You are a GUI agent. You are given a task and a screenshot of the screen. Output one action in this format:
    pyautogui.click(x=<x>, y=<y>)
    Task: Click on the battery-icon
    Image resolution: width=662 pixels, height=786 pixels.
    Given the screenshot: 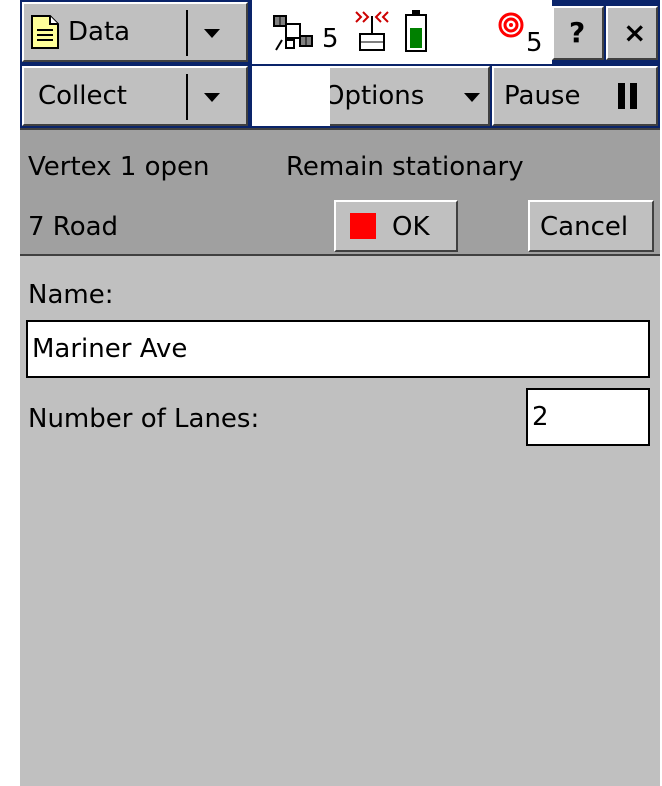 What is the action you would take?
    pyautogui.click(x=416, y=31)
    